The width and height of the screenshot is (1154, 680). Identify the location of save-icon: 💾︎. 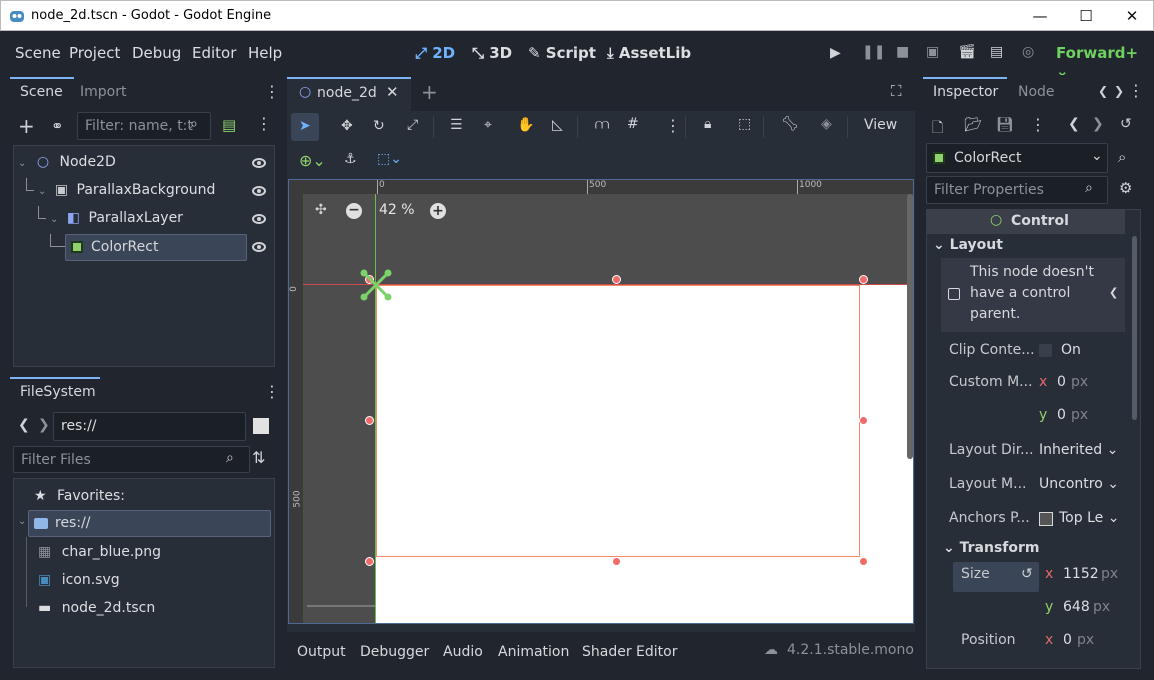
(1005, 125).